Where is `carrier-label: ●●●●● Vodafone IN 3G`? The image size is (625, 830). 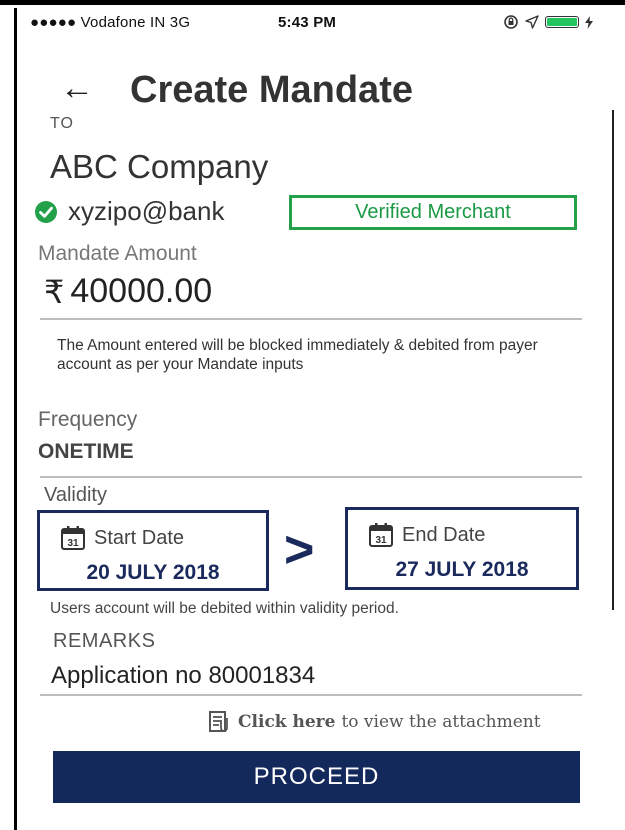 carrier-label: ●●●●● Vodafone IN 3G is located at coordinates (110, 22).